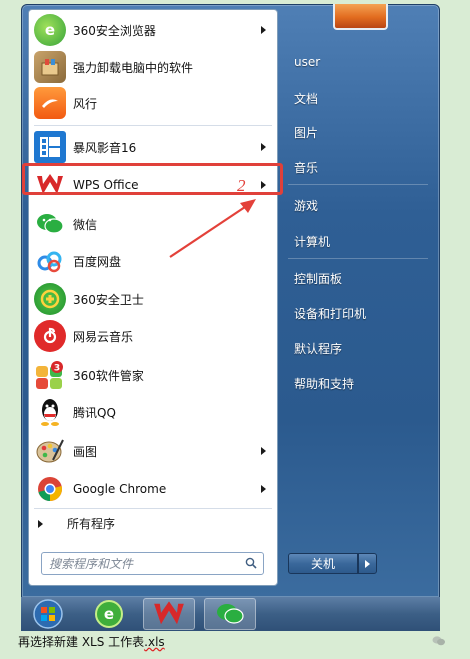  What do you see at coordinates (97, 261) in the screenshot?
I see `program-item-label: 百度网盘` at bounding box center [97, 261].